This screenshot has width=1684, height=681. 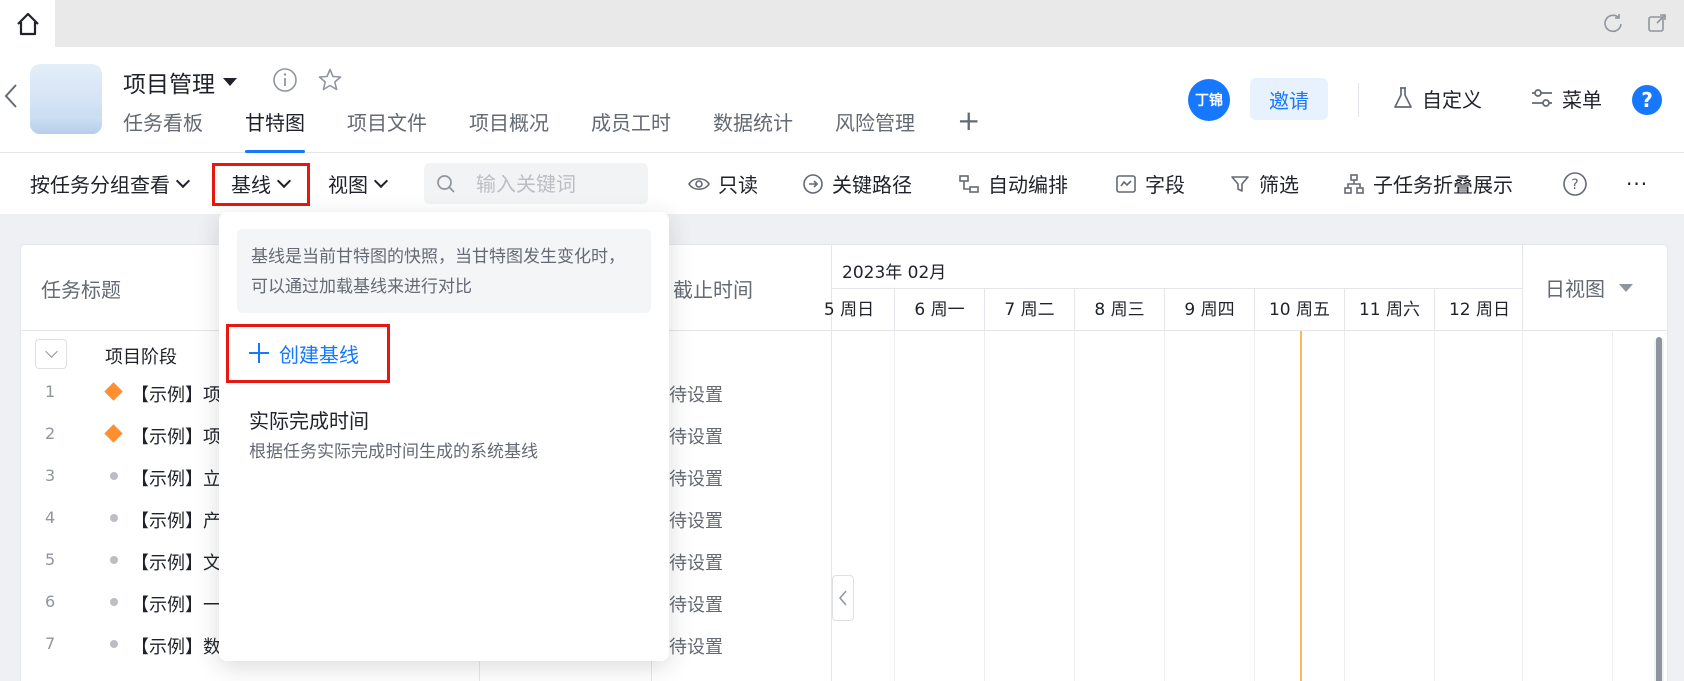 What do you see at coordinates (176, 563) in the screenshot?
I see `task-name: 【示例】文` at bounding box center [176, 563].